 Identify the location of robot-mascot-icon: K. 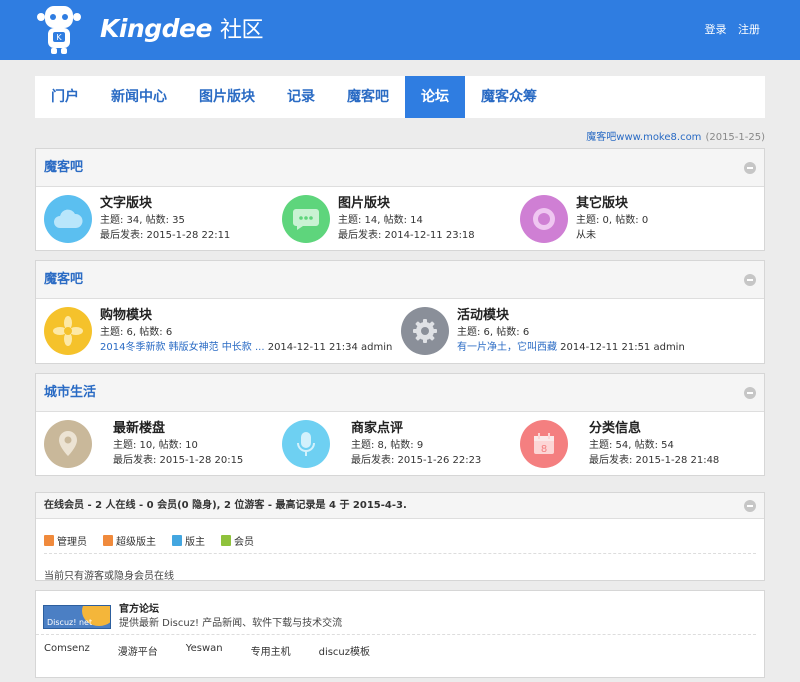
(59, 30).